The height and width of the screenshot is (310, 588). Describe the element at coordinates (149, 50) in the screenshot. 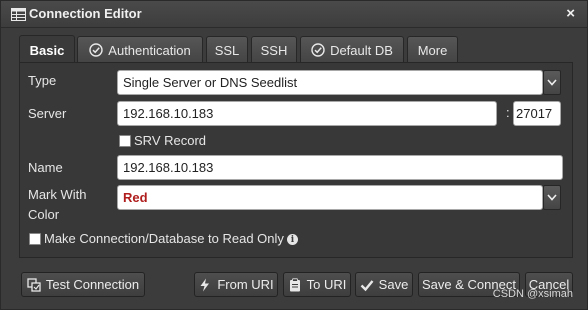

I see `tab-authentication-label: Authentication` at that location.